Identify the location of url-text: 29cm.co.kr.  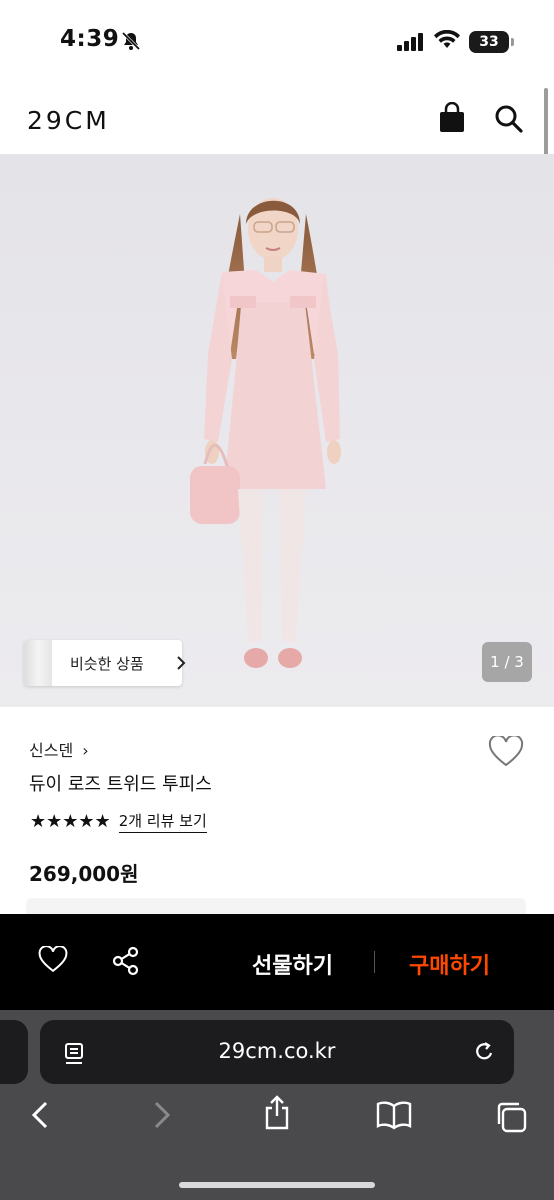
(277, 1051).